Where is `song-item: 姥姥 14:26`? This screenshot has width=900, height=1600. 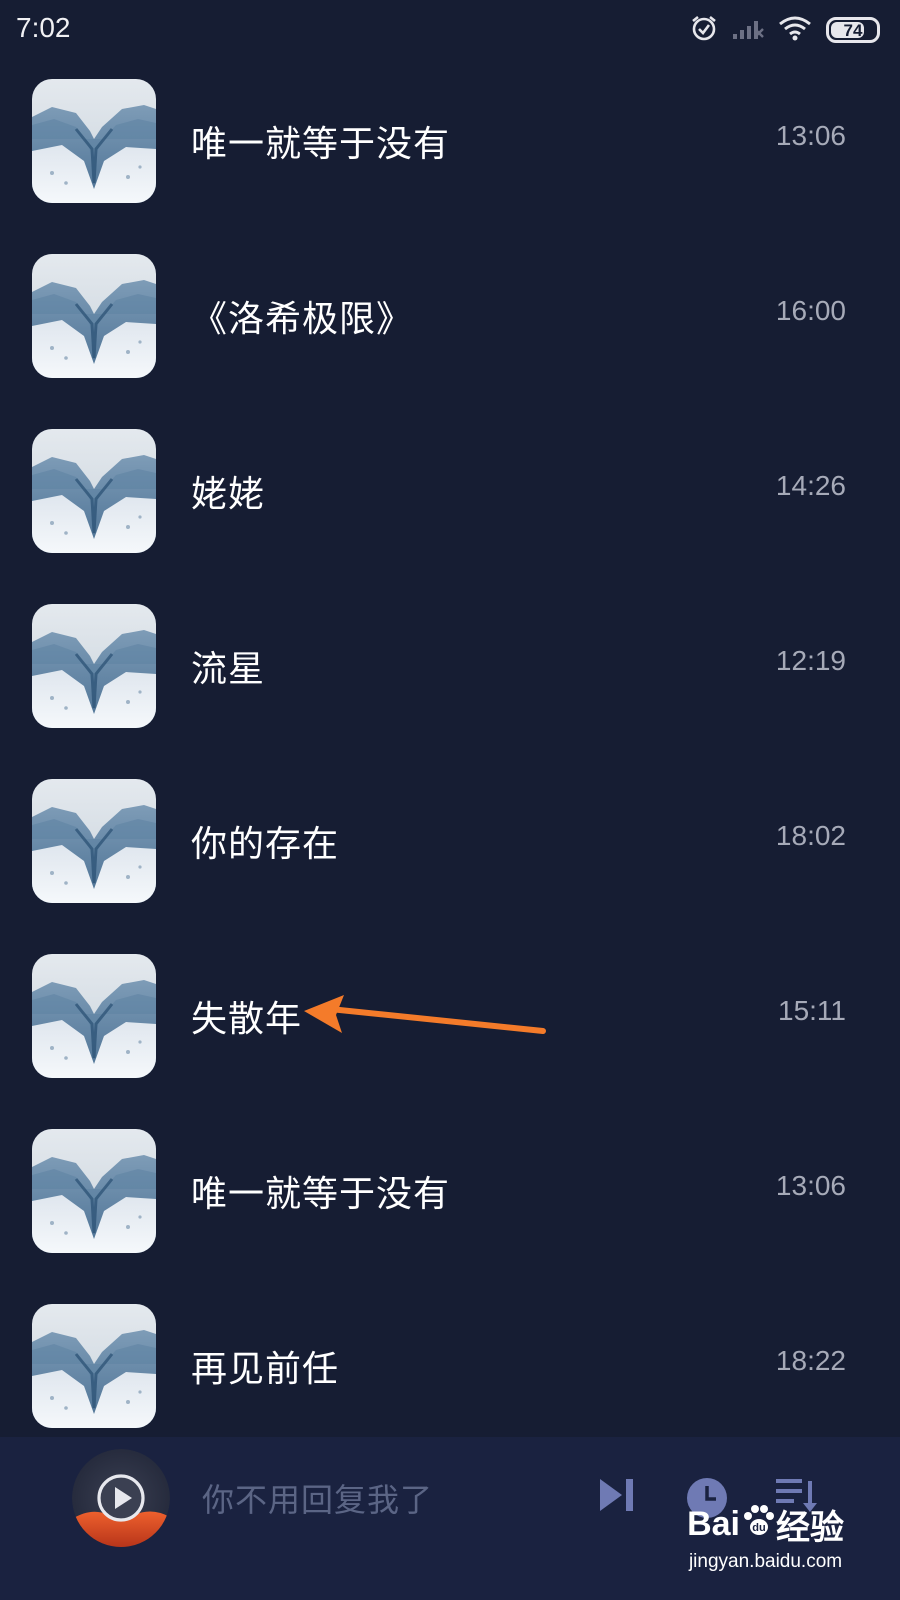 song-item: 姥姥 14:26 is located at coordinates (450, 512).